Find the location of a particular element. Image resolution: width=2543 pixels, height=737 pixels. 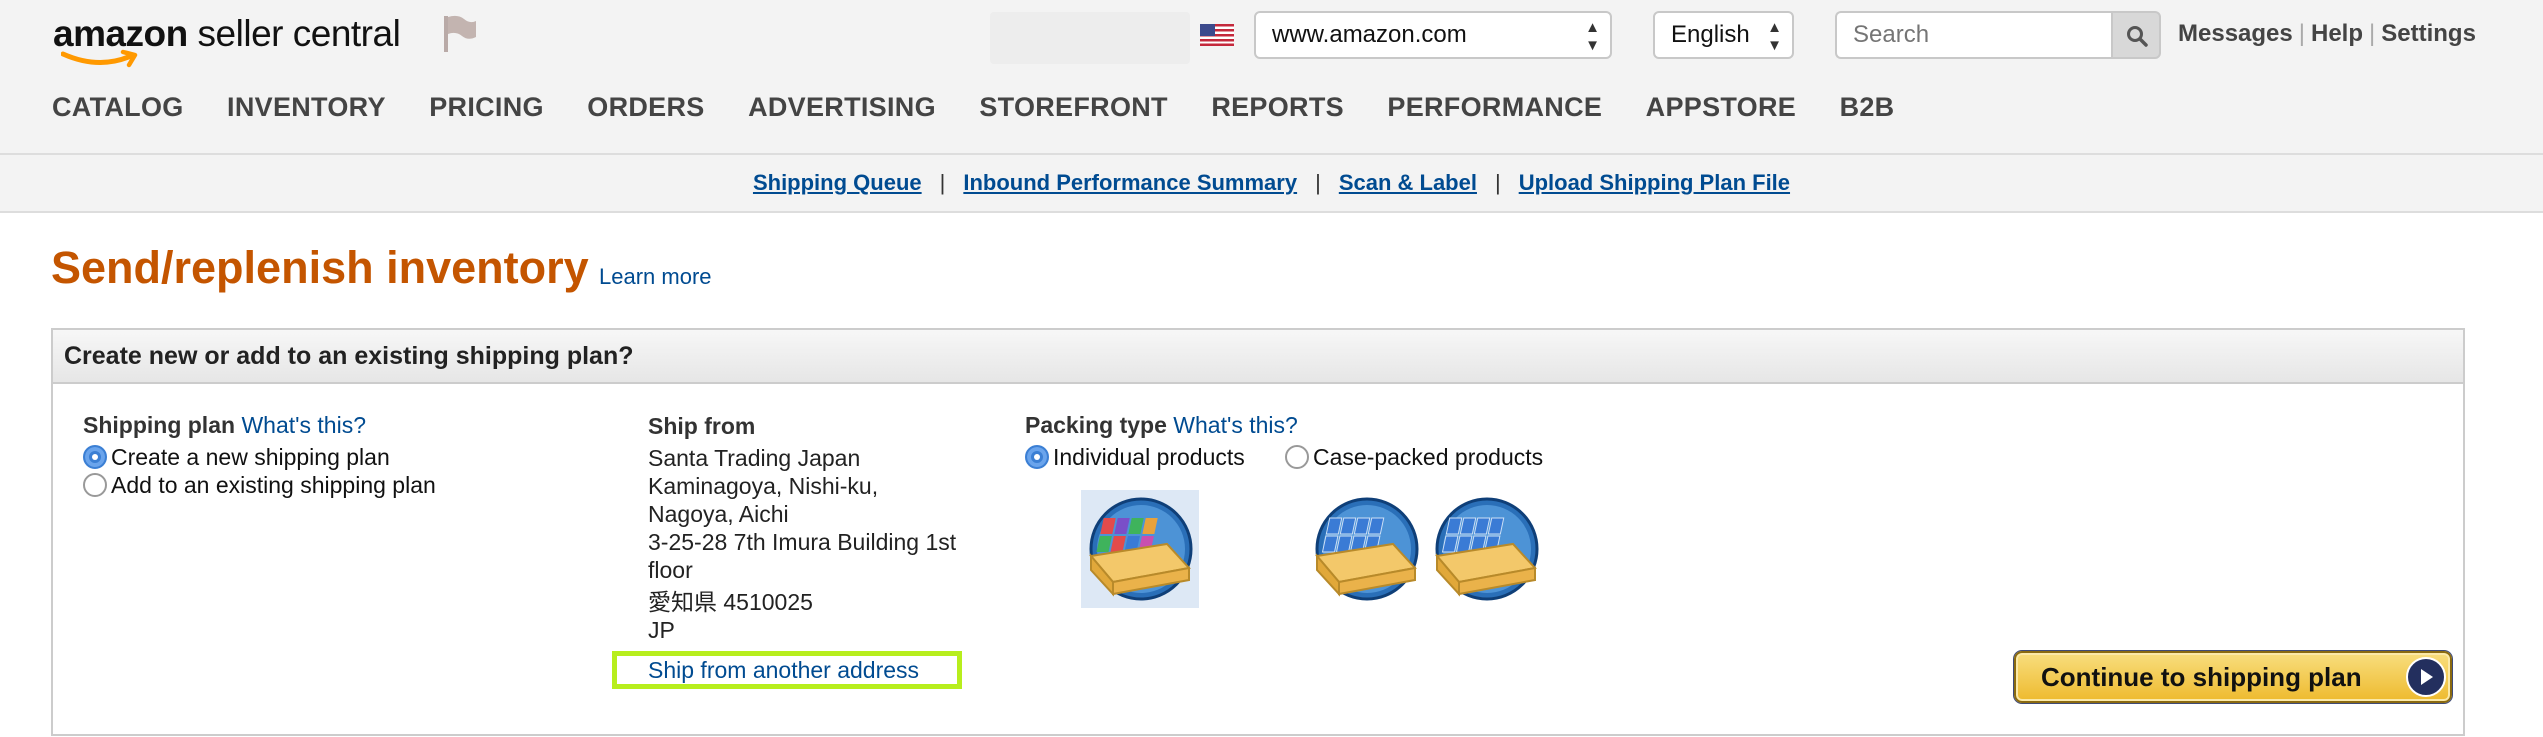

address-line: 3-25-28 7th Imura Building 1st is located at coordinates (802, 542).